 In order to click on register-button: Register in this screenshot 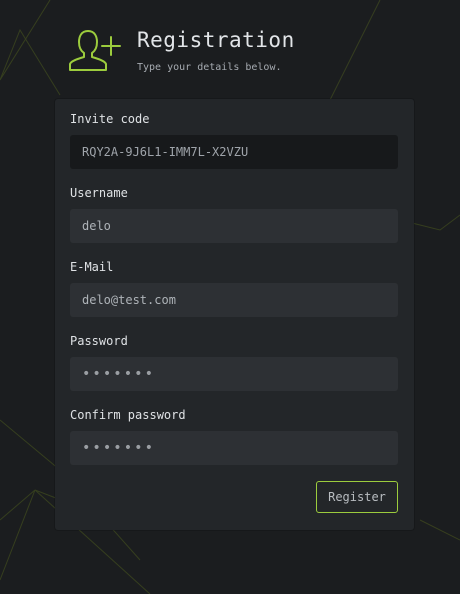, I will do `click(357, 497)`.